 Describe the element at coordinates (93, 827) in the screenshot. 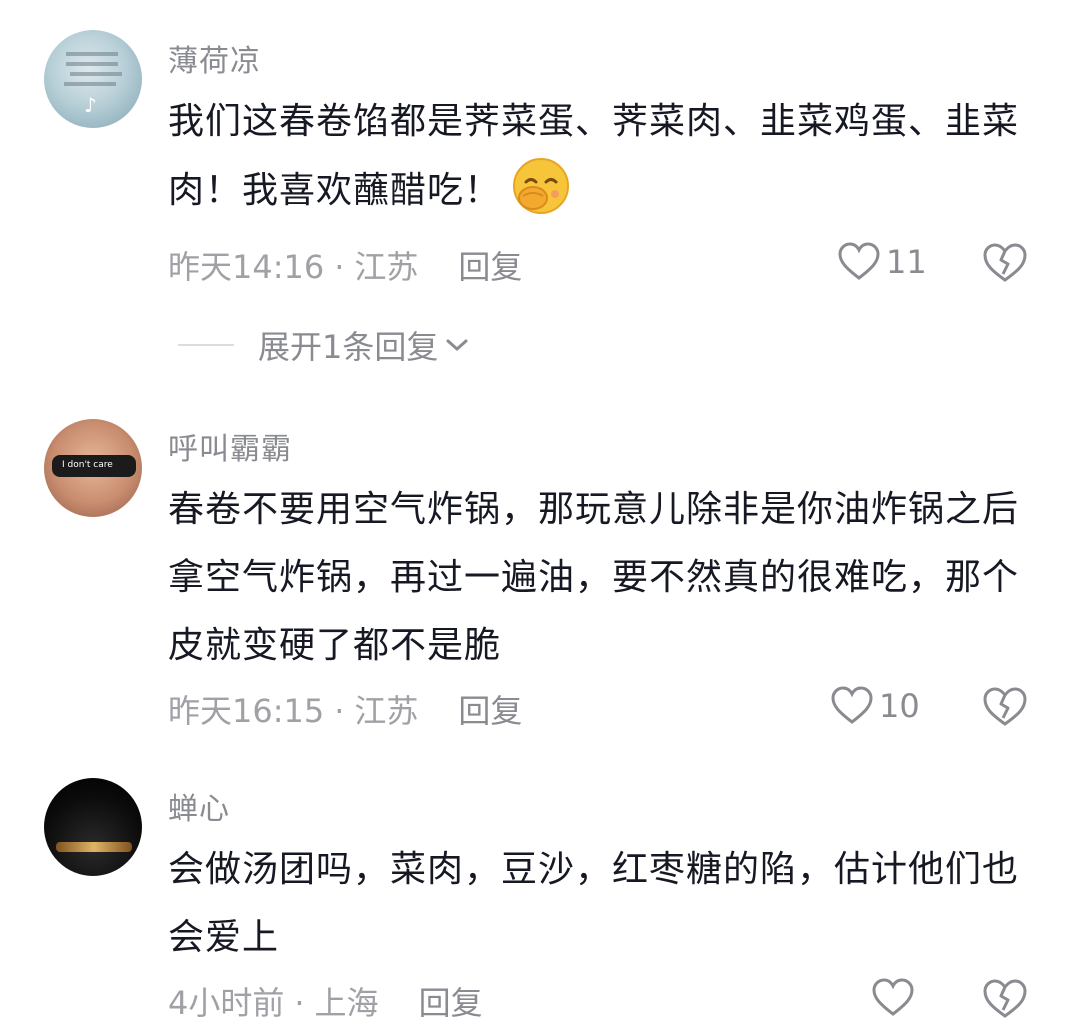

I see `avatar` at that location.